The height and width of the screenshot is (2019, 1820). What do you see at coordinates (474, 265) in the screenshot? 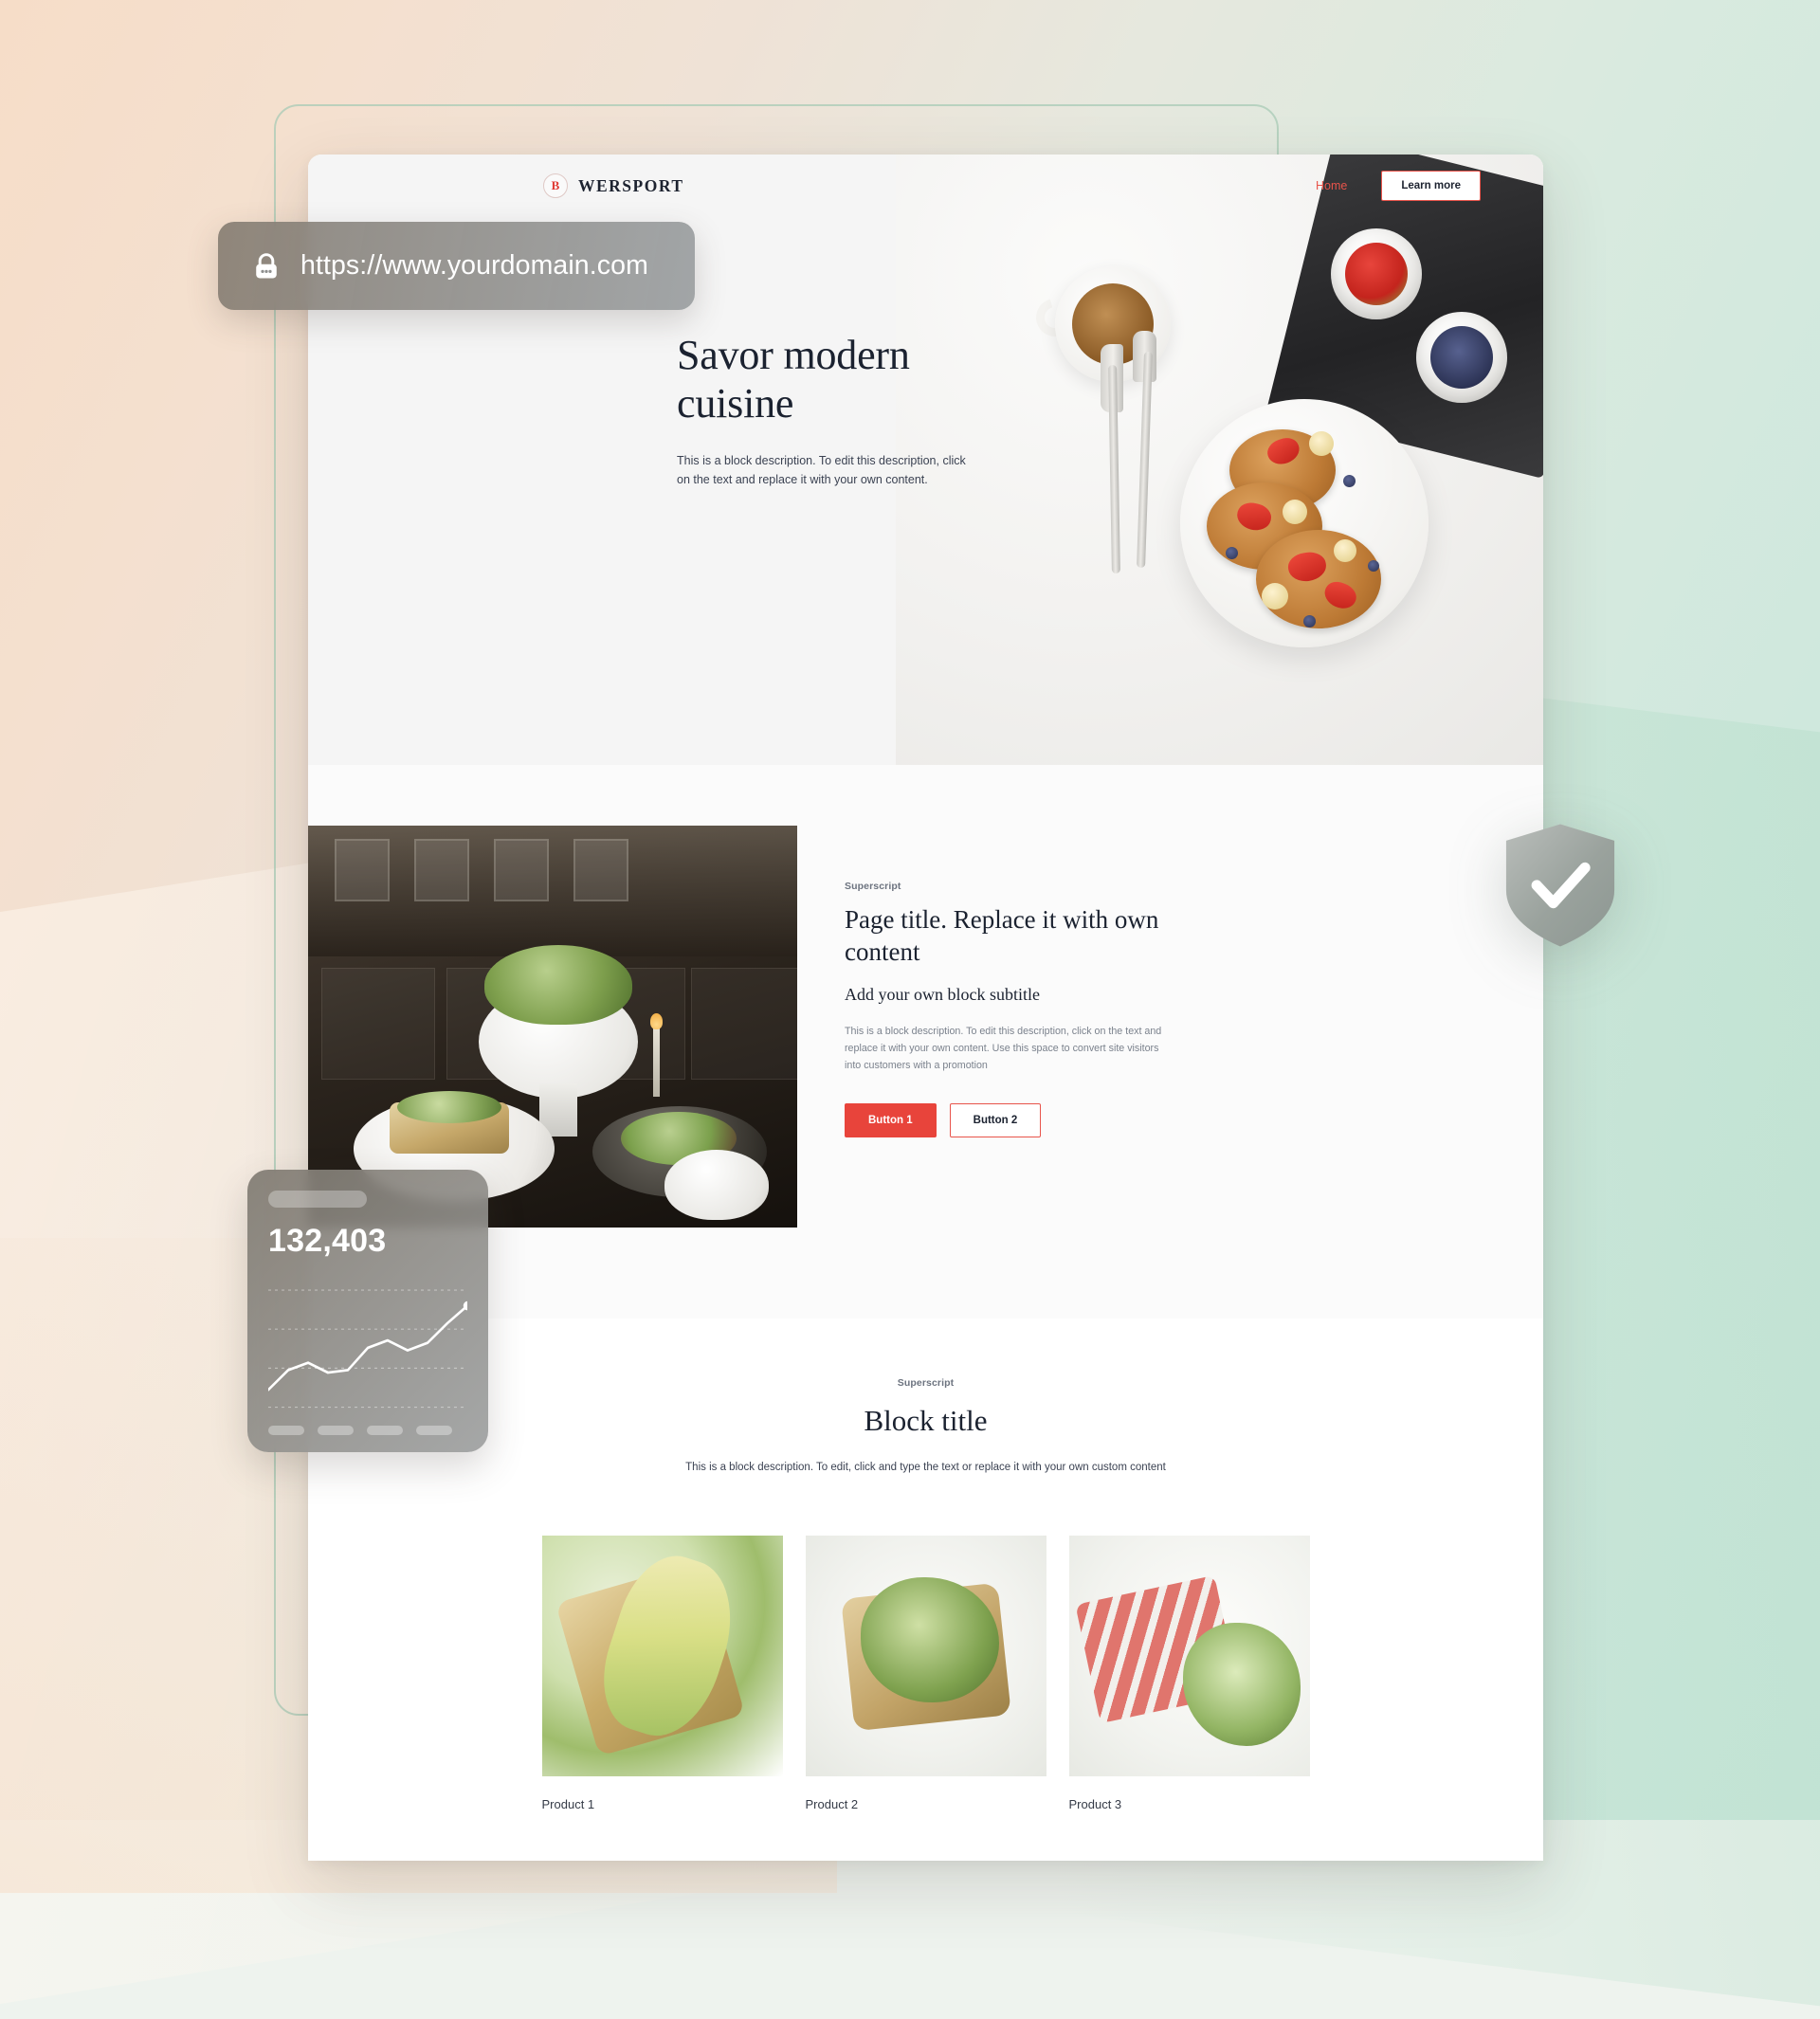
I see `url-text: https://www.yourdomain.com` at bounding box center [474, 265].